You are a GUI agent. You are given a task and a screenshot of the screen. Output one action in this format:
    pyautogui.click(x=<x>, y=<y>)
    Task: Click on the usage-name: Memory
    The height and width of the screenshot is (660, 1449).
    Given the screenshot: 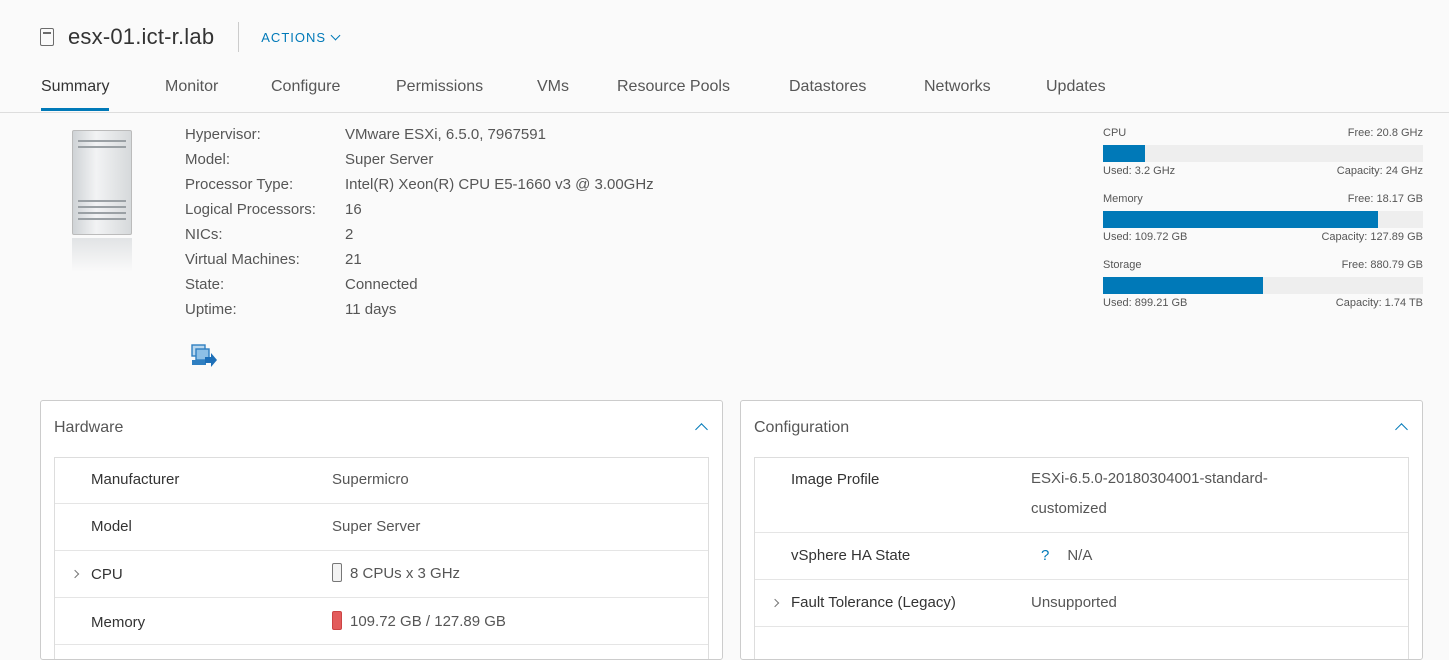 What is the action you would take?
    pyautogui.click(x=1123, y=199)
    